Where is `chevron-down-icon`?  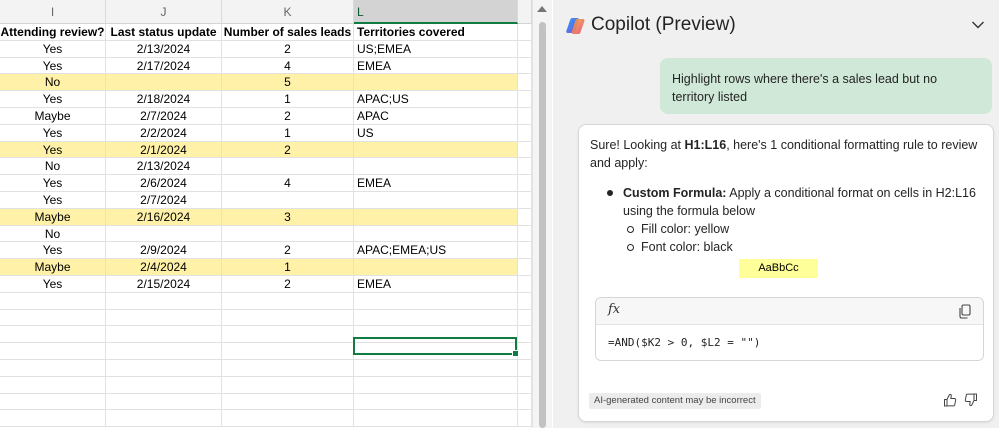
chevron-down-icon is located at coordinates (978, 25).